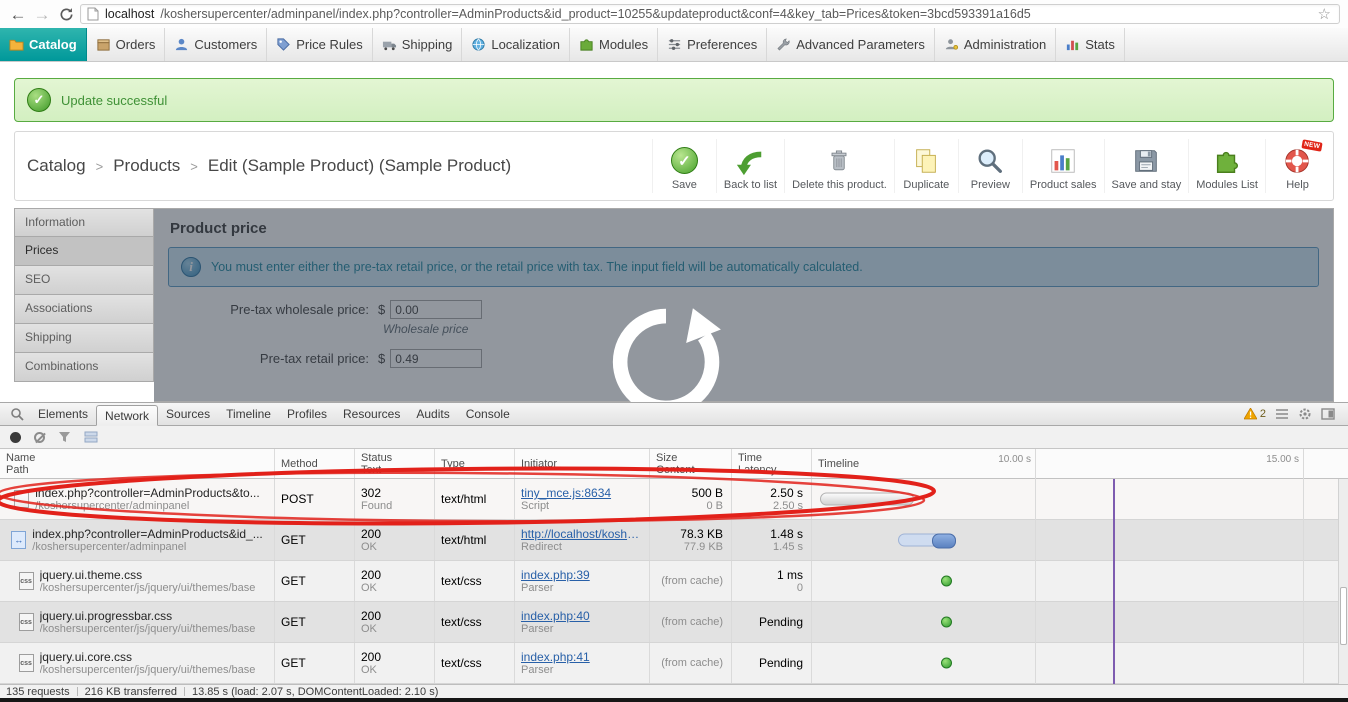  What do you see at coordinates (1146, 166) in the screenshot?
I see `save-and-stay-button: Save and stay` at bounding box center [1146, 166].